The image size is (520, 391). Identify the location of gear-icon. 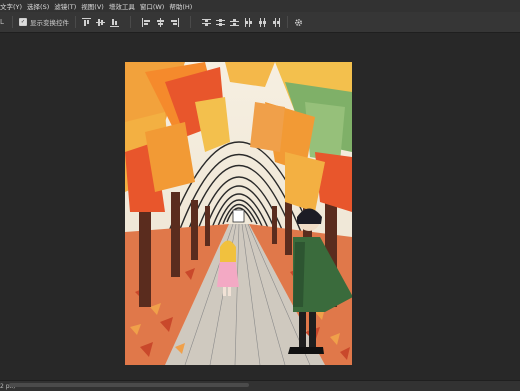
(298, 22).